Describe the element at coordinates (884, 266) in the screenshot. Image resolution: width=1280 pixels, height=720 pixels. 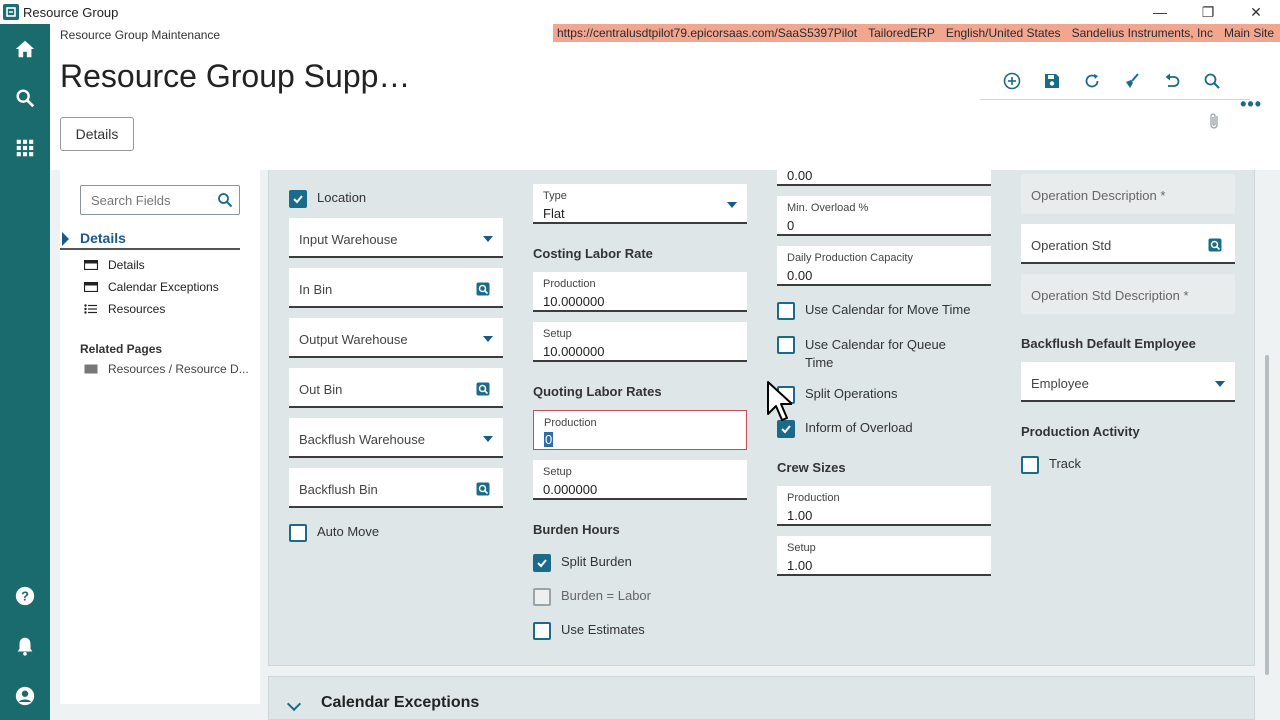
I see `daily-production-capacity-field: Daily Production Capacity 0.00` at that location.